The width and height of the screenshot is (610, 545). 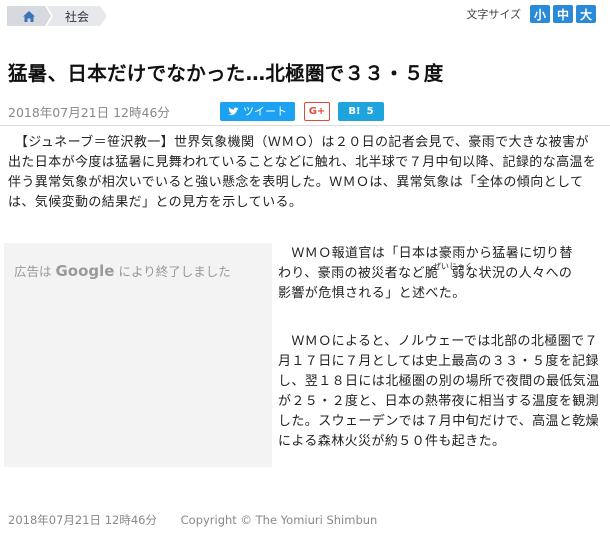 What do you see at coordinates (89, 112) in the screenshot?
I see `article-date: 2018年07月21日 12時46分` at bounding box center [89, 112].